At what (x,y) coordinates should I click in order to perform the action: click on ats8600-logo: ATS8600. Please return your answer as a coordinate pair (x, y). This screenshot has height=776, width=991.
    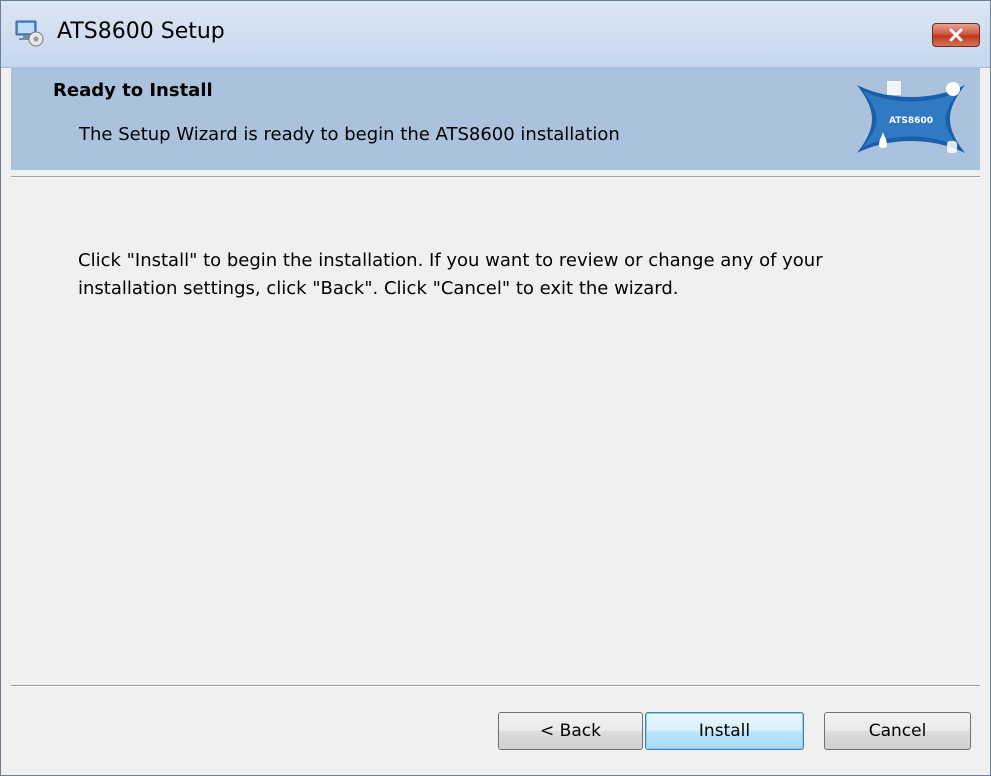
    Looking at the image, I should click on (911, 119).